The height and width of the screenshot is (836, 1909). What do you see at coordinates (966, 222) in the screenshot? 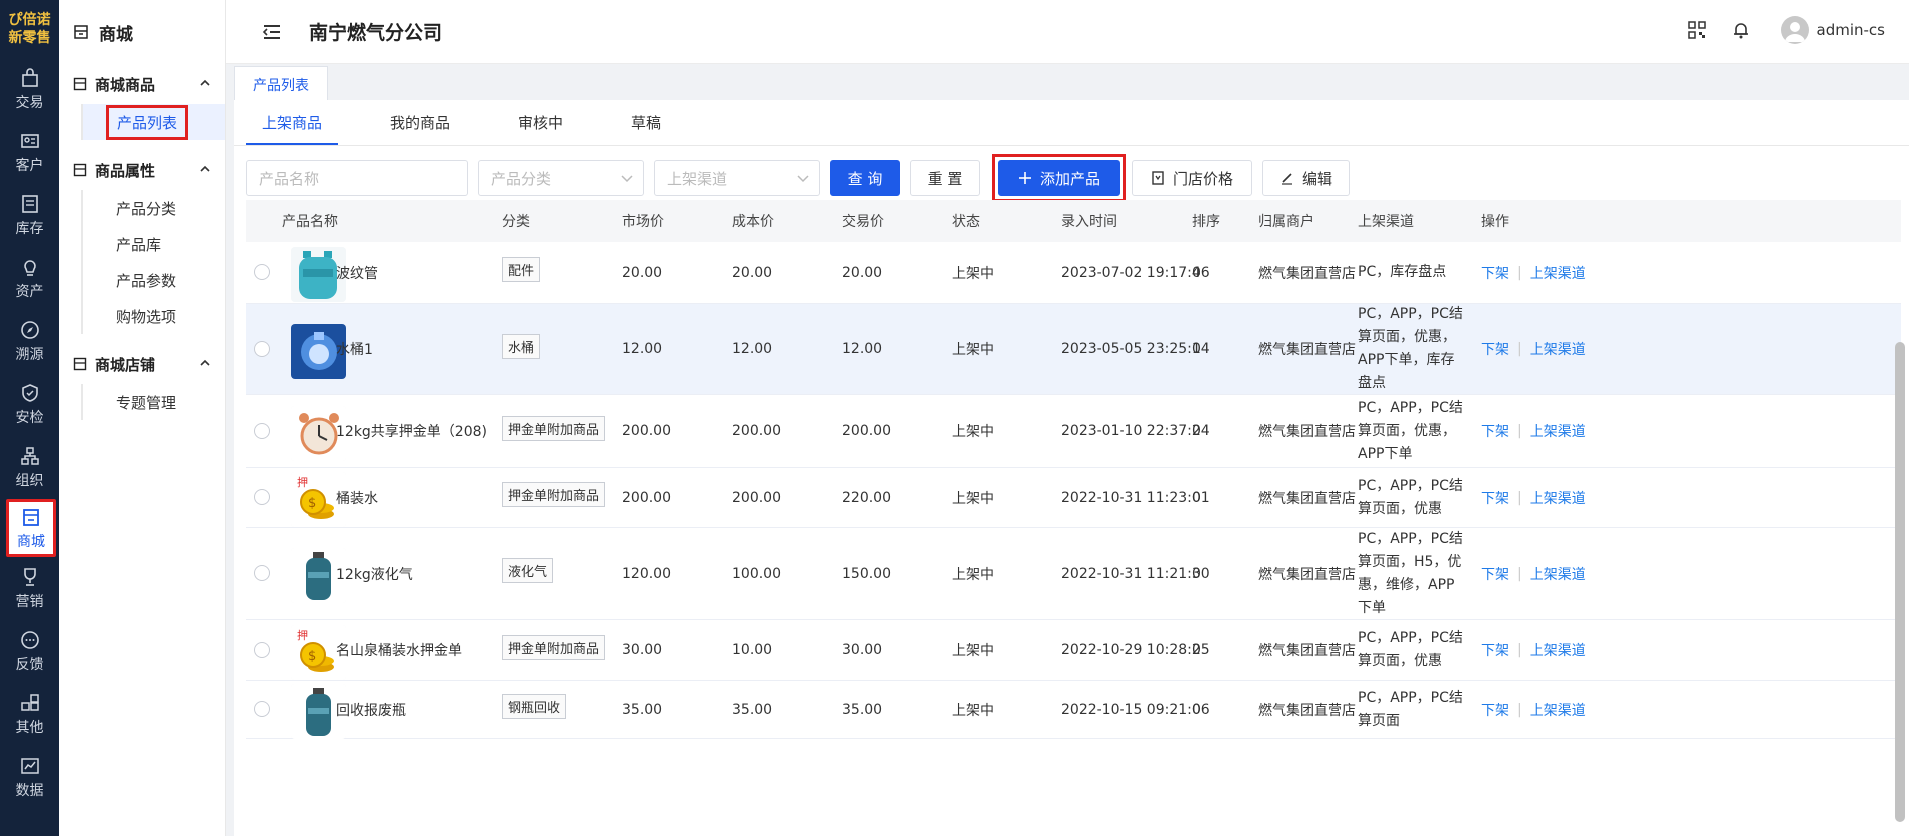
I see `column-header: 状态` at bounding box center [966, 222].